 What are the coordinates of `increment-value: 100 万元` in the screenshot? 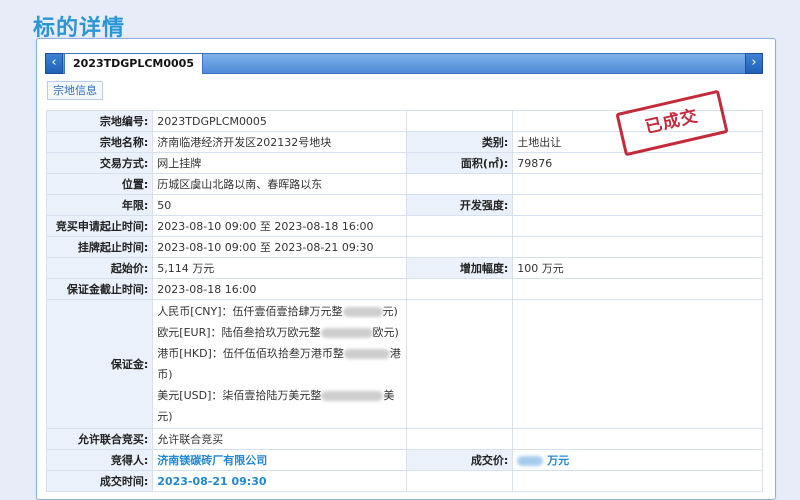 It's located at (637, 268).